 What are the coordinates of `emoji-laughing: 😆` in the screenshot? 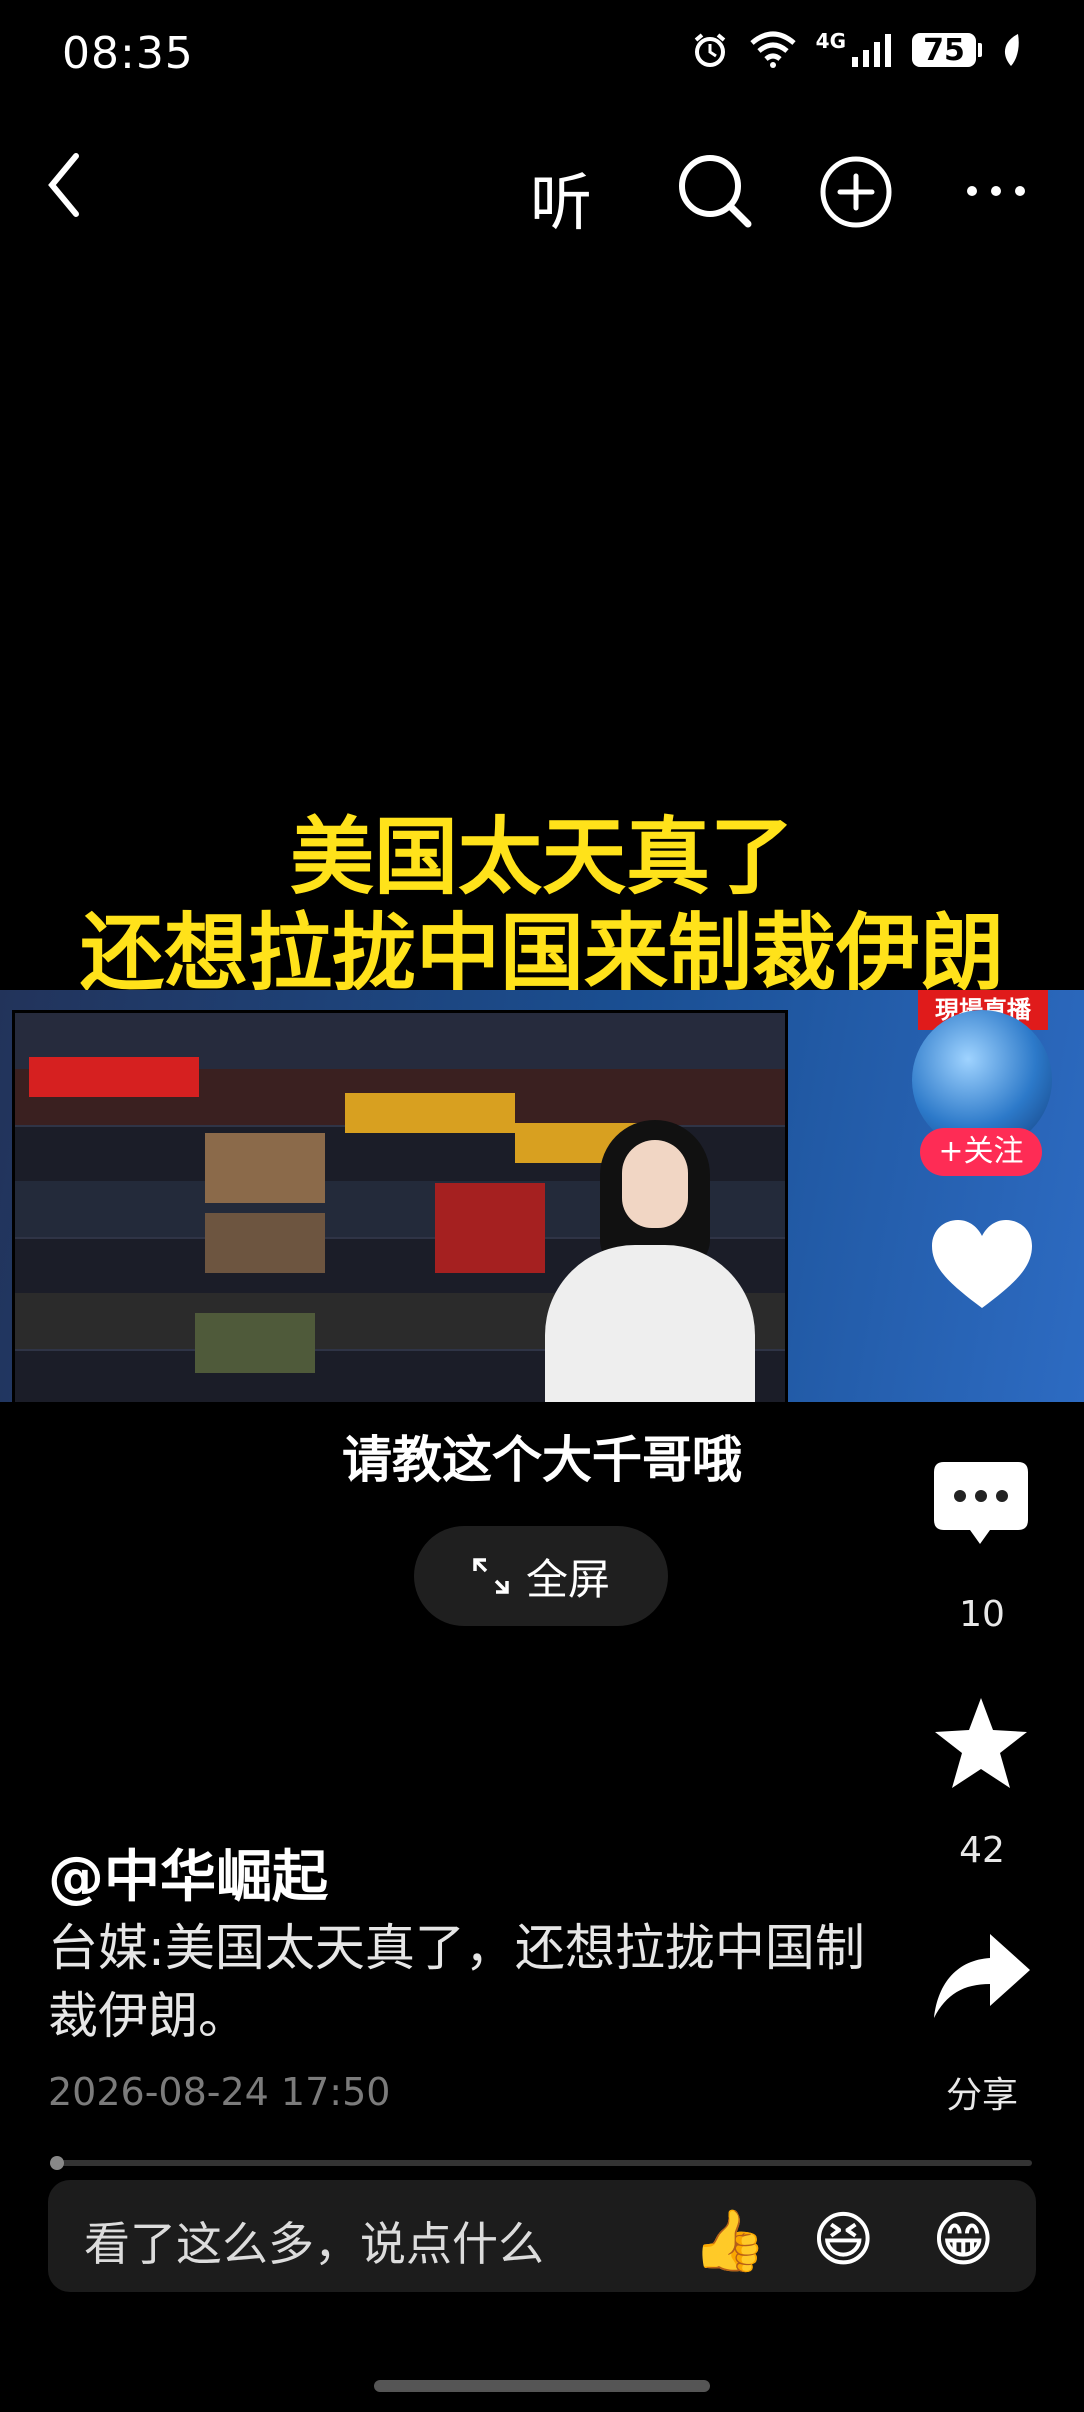 It's located at (843, 2240).